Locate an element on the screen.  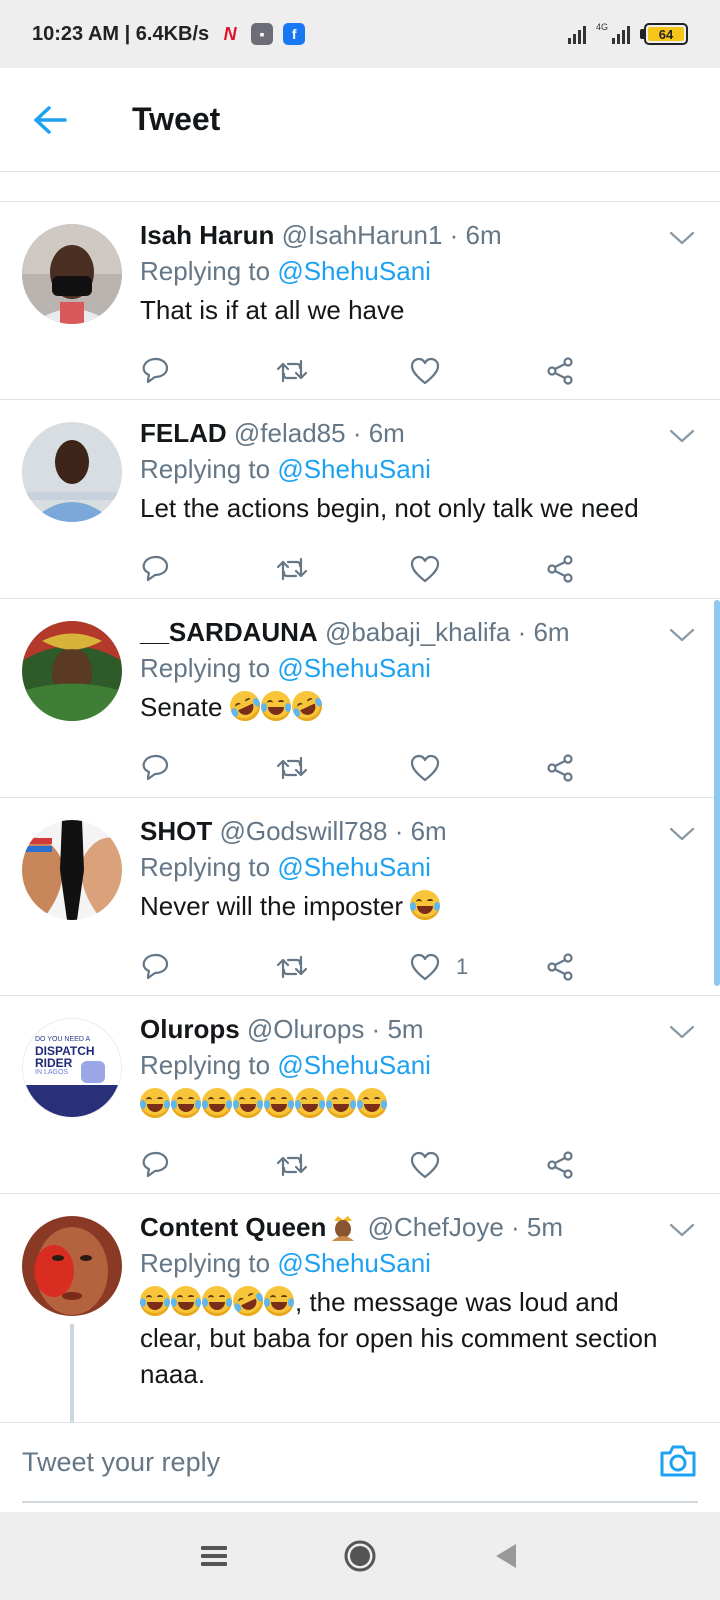
arrow-left-icon is located at coordinates (50, 119).